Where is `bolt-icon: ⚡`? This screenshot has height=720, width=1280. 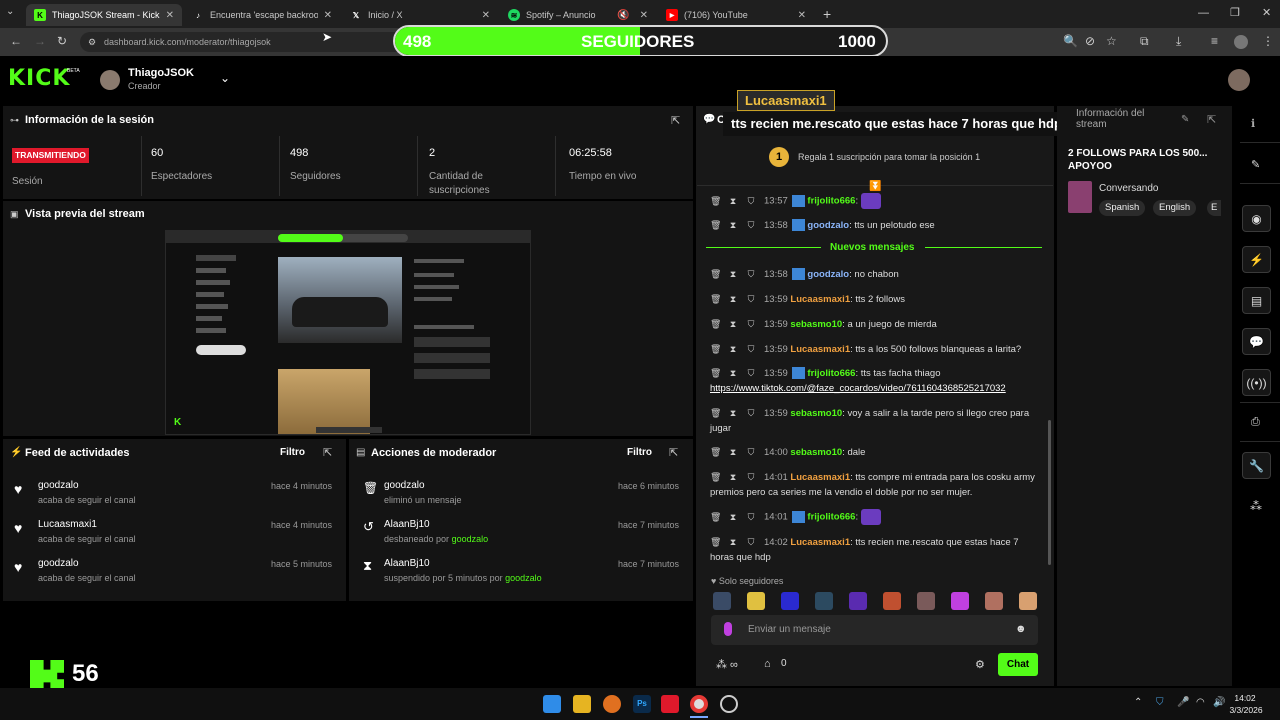 bolt-icon: ⚡ is located at coordinates (1256, 259).